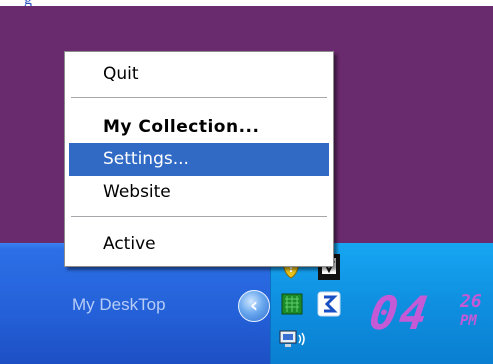 The height and width of the screenshot is (364, 493). What do you see at coordinates (468, 321) in the screenshot?
I see `clock-ampm: PM` at bounding box center [468, 321].